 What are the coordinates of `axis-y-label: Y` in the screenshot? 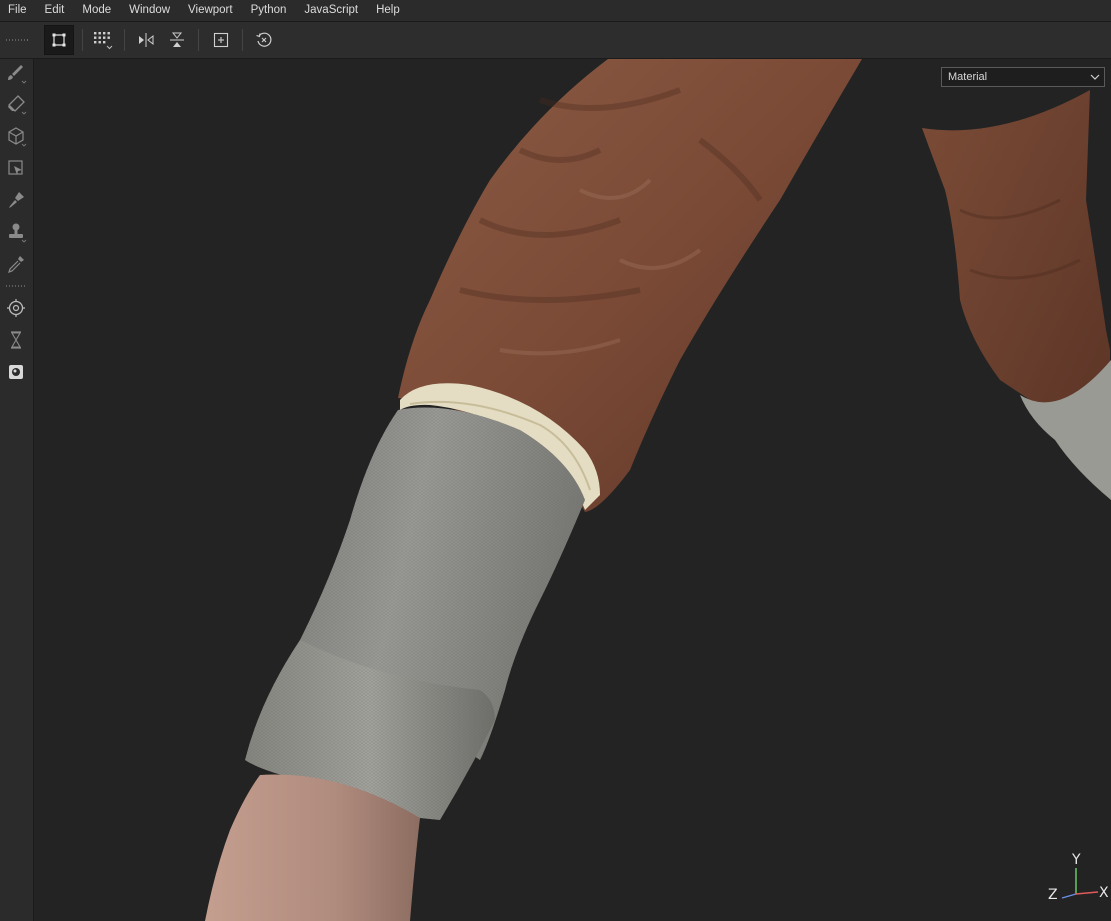 It's located at (1076, 860).